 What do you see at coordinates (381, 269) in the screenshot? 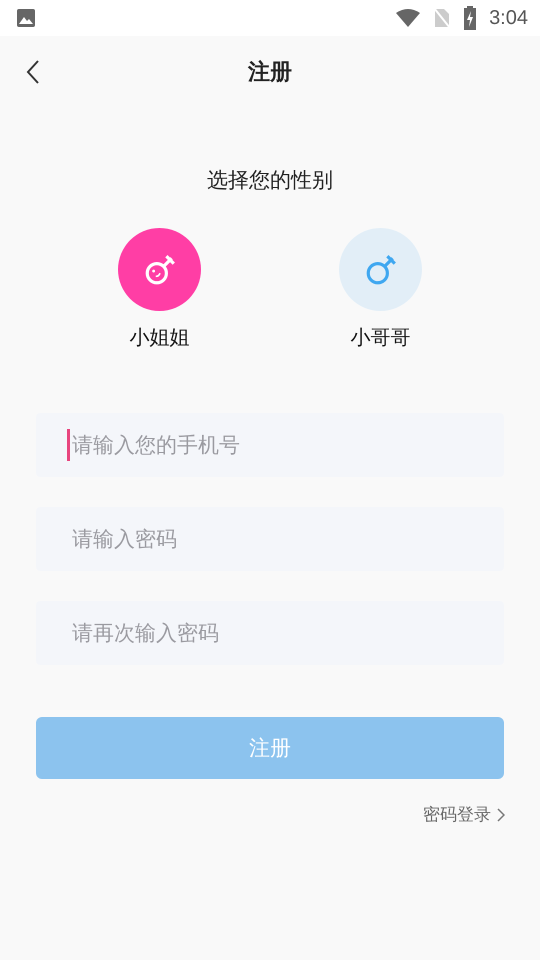
I see `male-symbol-icon` at bounding box center [381, 269].